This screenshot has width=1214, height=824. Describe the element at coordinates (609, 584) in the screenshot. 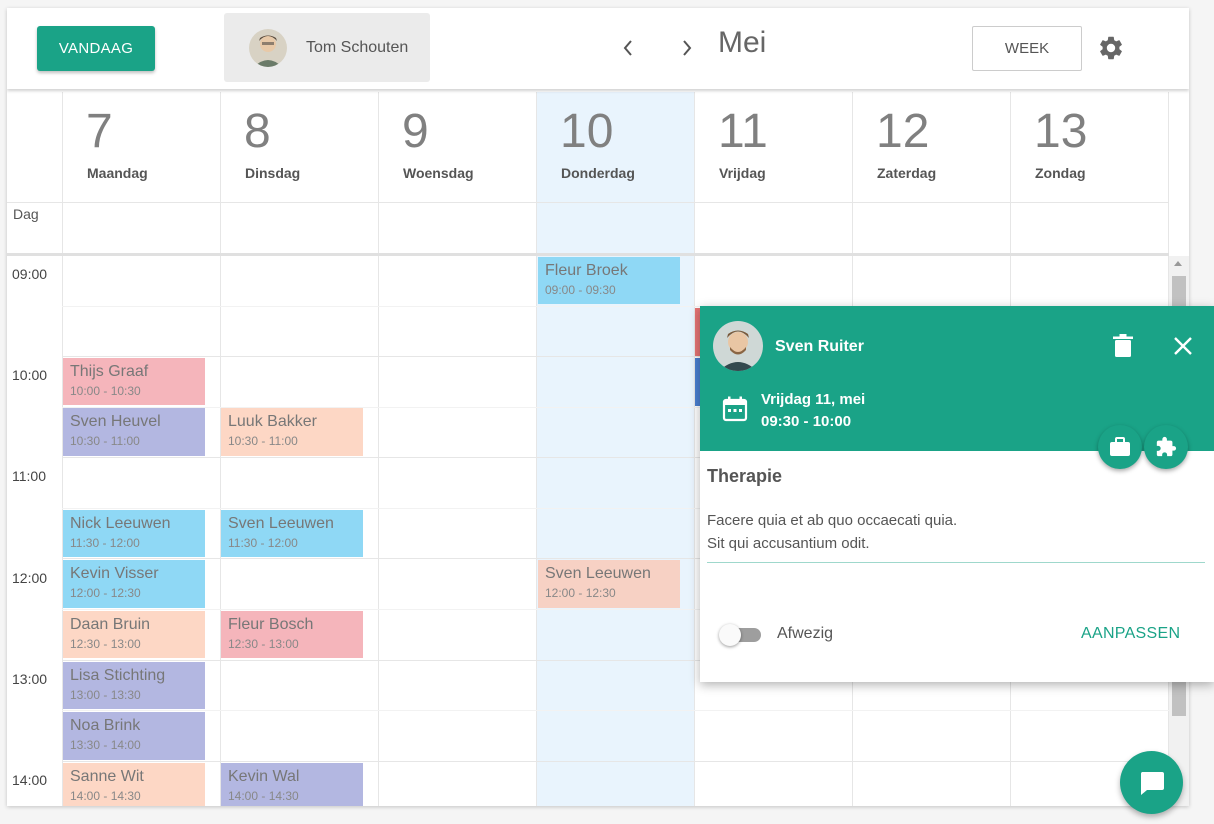

I see `event-card: Sven Leeuwen 12:00 - 12:30` at that location.